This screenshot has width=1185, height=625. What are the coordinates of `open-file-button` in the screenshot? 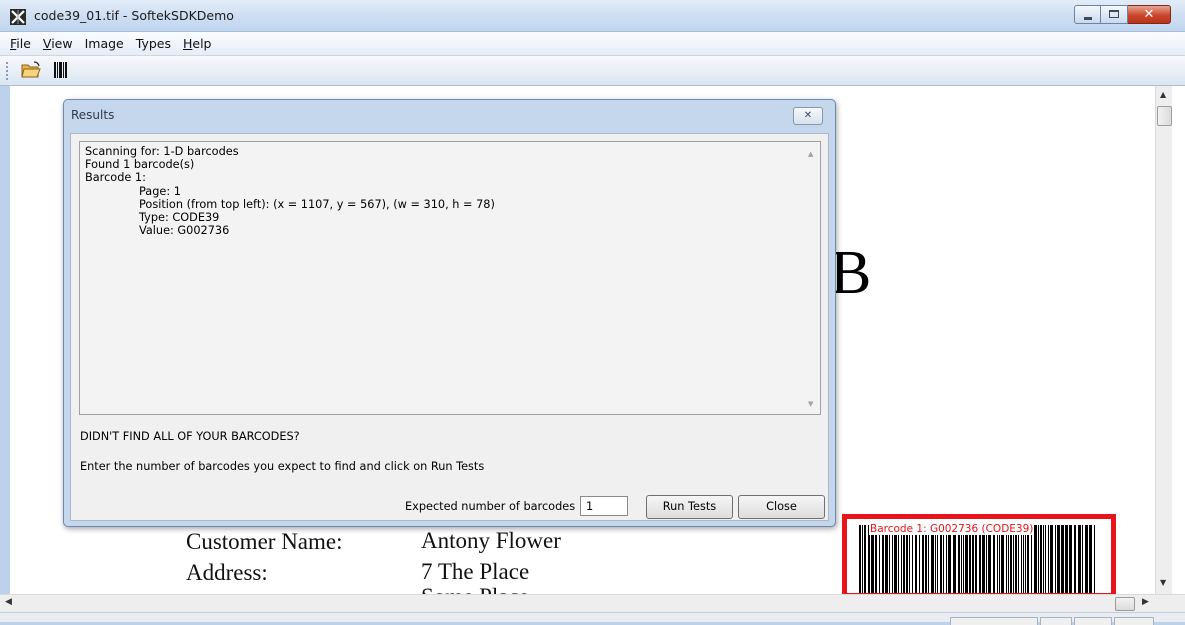 It's located at (32, 71).